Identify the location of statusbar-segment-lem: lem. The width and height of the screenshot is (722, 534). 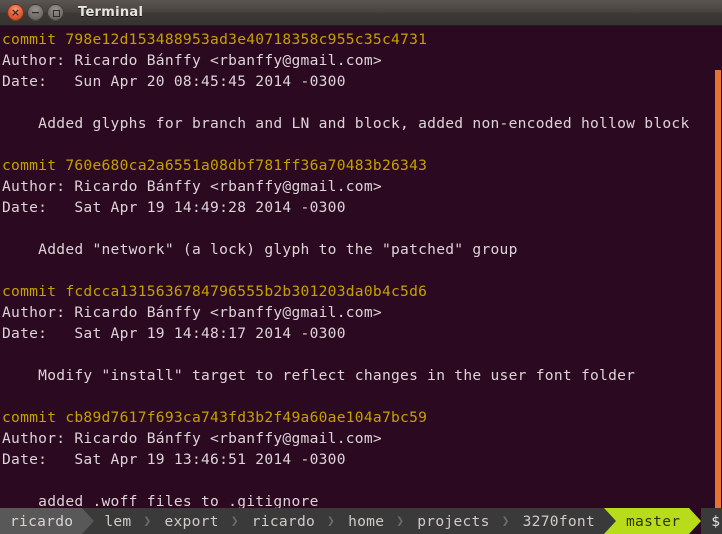
(117, 521).